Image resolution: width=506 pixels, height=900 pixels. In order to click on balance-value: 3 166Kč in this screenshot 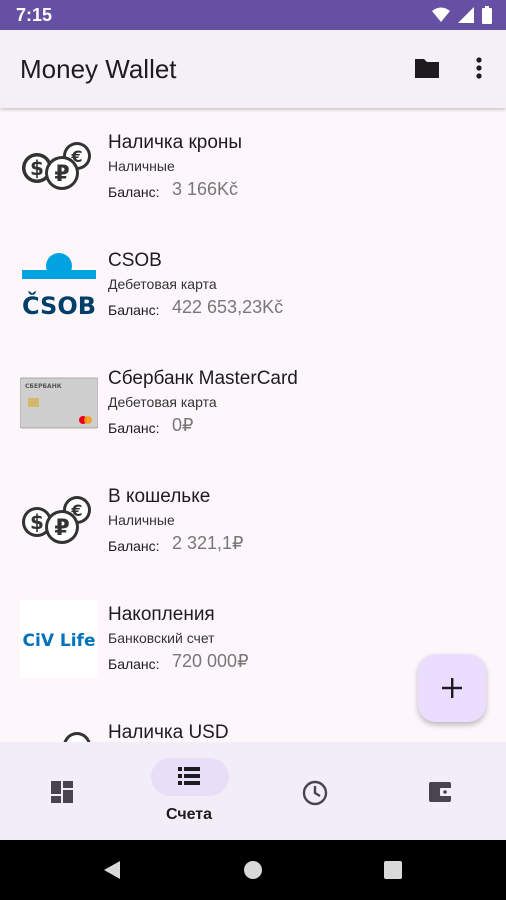, I will do `click(205, 189)`.